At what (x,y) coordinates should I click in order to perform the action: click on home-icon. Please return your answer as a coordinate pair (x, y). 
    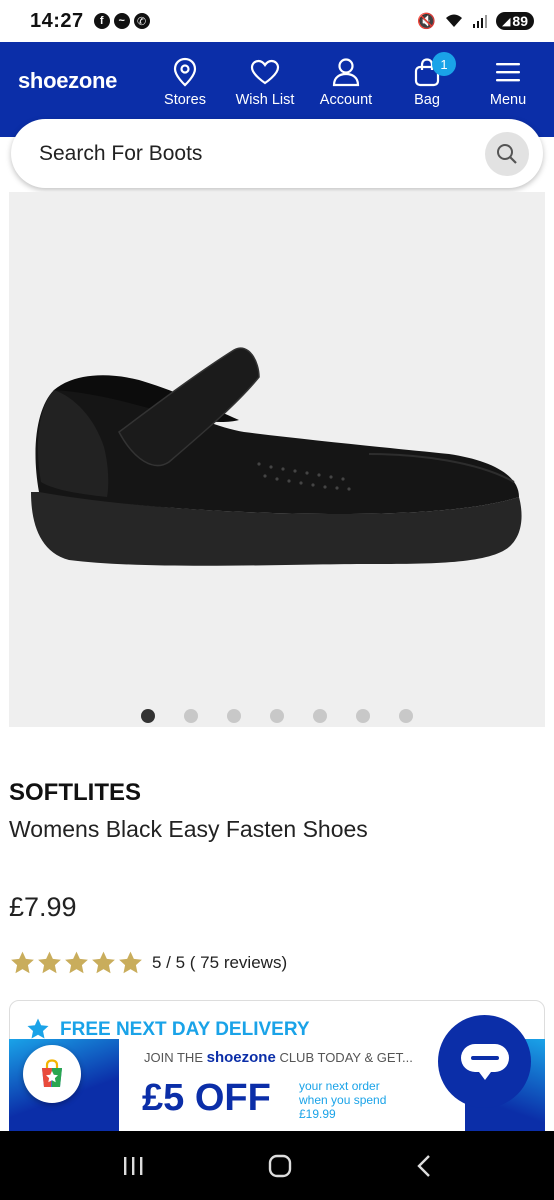
    Looking at the image, I should click on (280, 1166).